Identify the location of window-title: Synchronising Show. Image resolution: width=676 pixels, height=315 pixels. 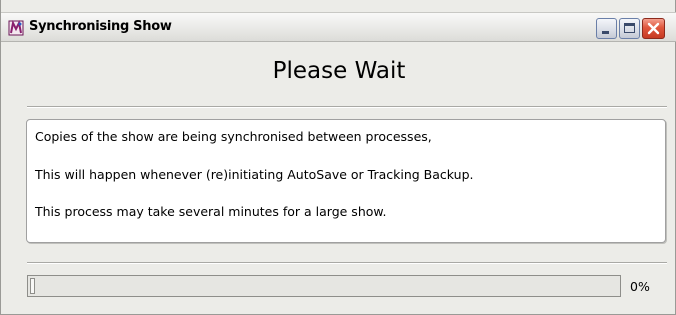
(100, 26).